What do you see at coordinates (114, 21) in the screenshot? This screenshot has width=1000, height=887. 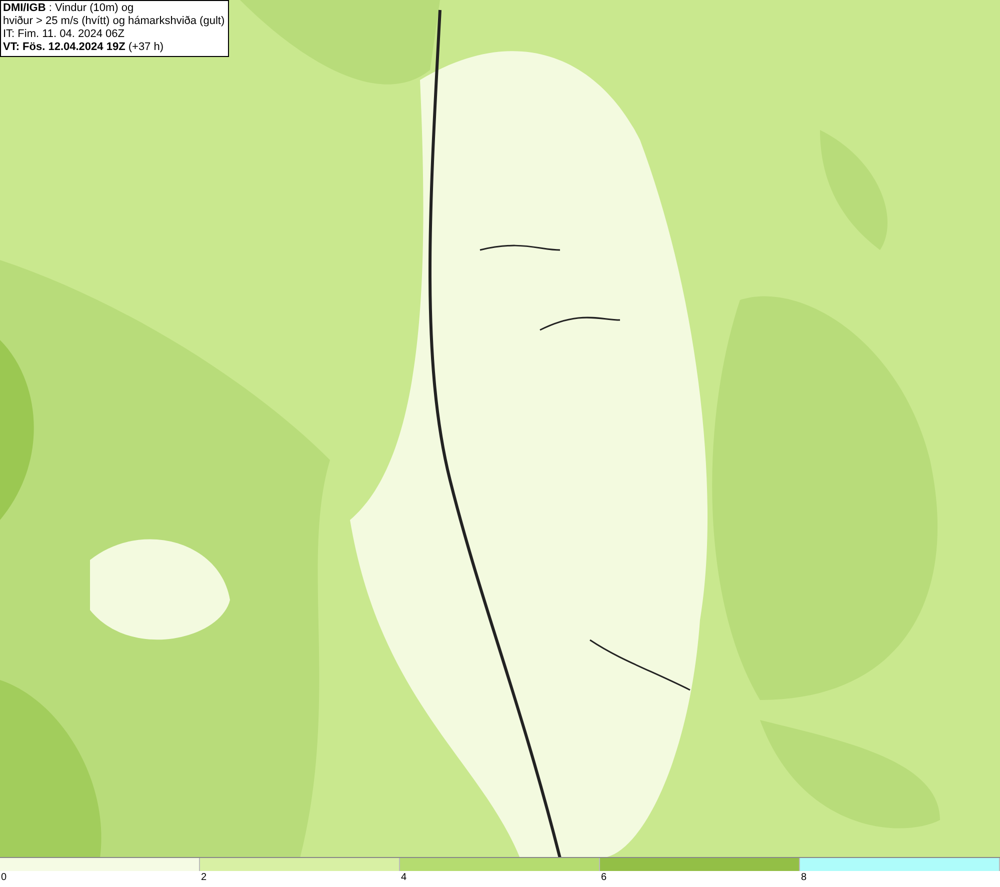 I see `info-text: hviður > 25 m/s (hvítt) og hámarkshviða (gult)` at bounding box center [114, 21].